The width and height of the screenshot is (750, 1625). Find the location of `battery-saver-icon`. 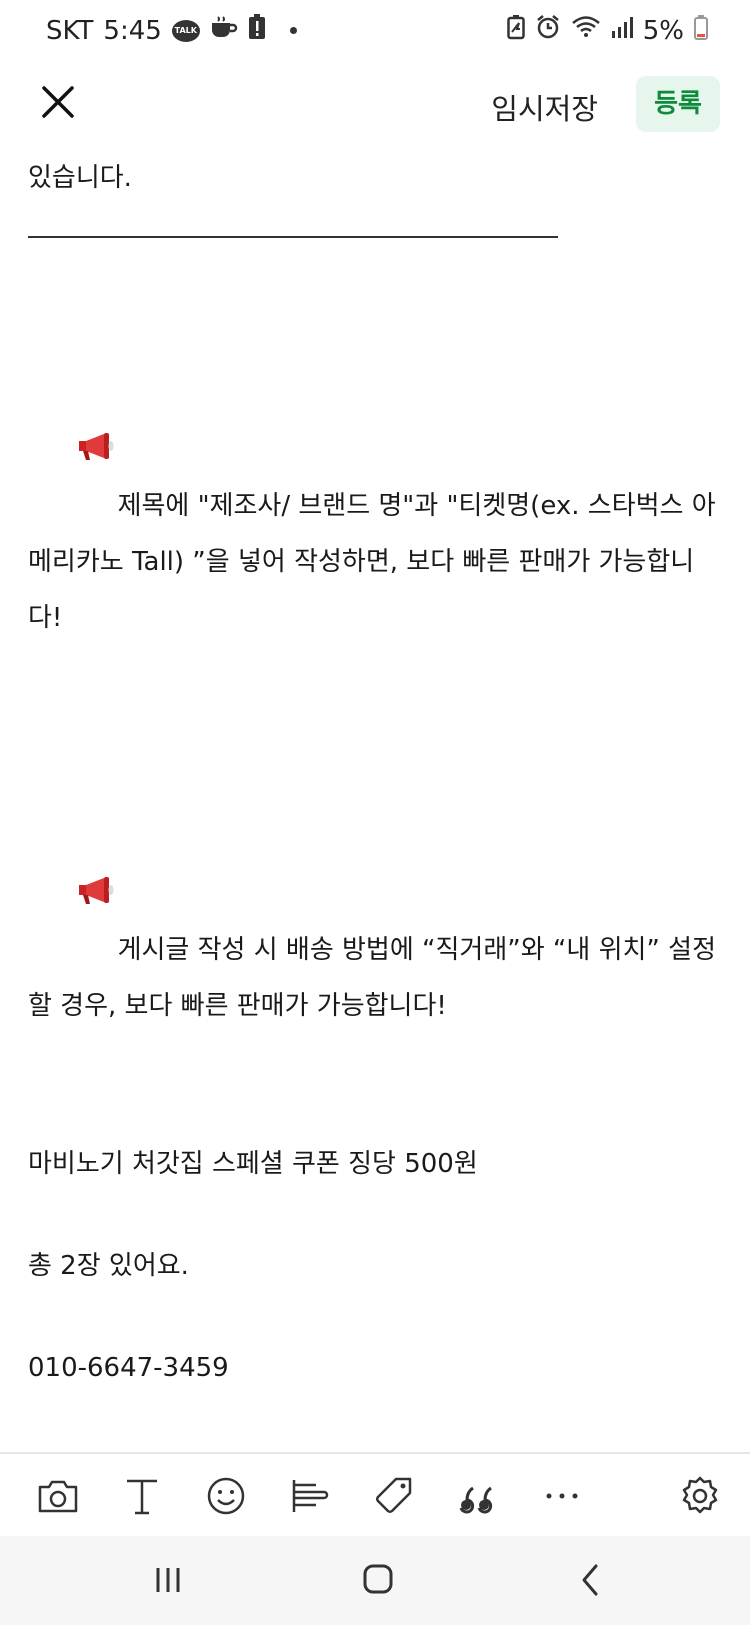

battery-saver-icon is located at coordinates (516, 30).